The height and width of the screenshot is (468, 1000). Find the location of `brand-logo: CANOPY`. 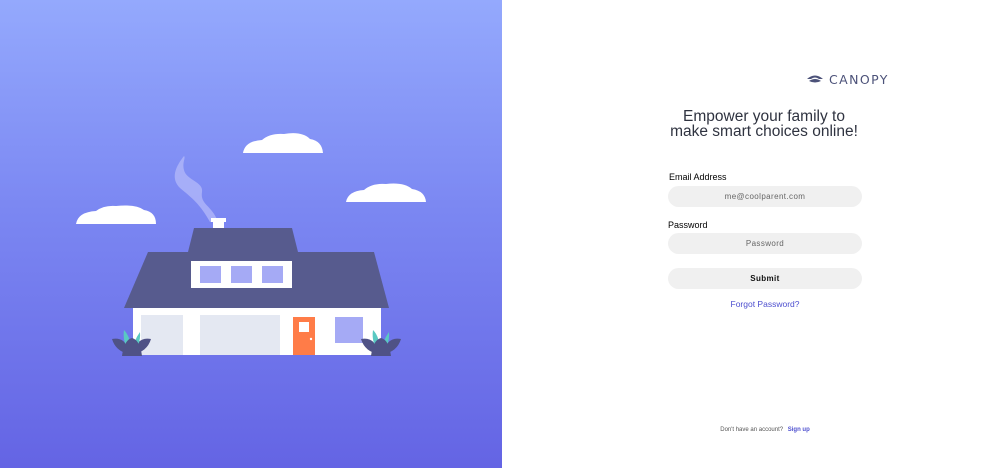

brand-logo: CANOPY is located at coordinates (847, 79).